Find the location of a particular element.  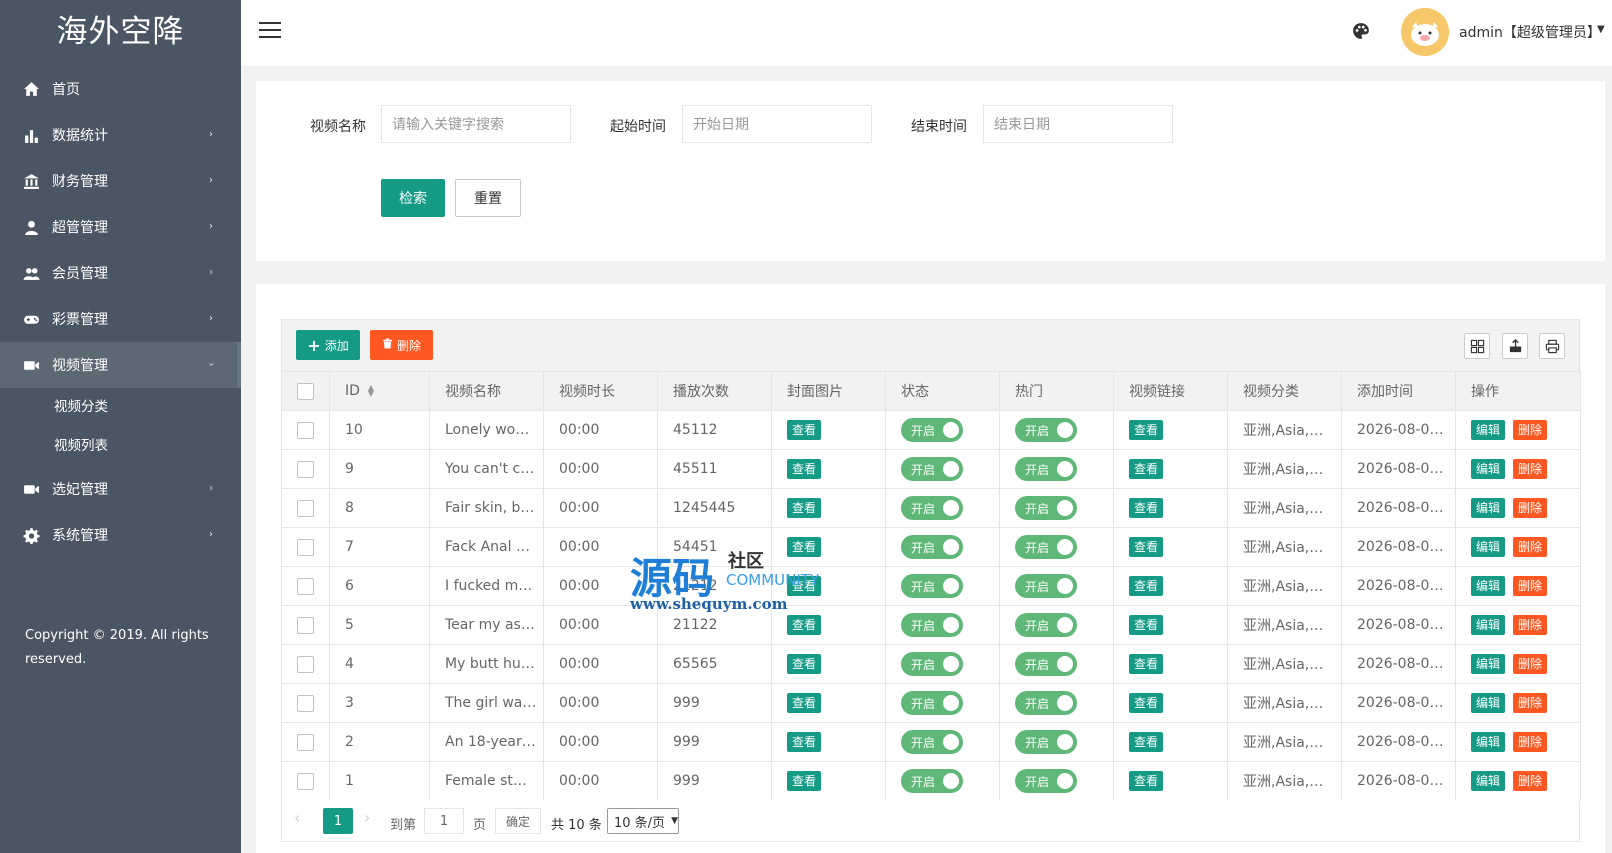

goto-confirm-button: 确定 is located at coordinates (518, 821).